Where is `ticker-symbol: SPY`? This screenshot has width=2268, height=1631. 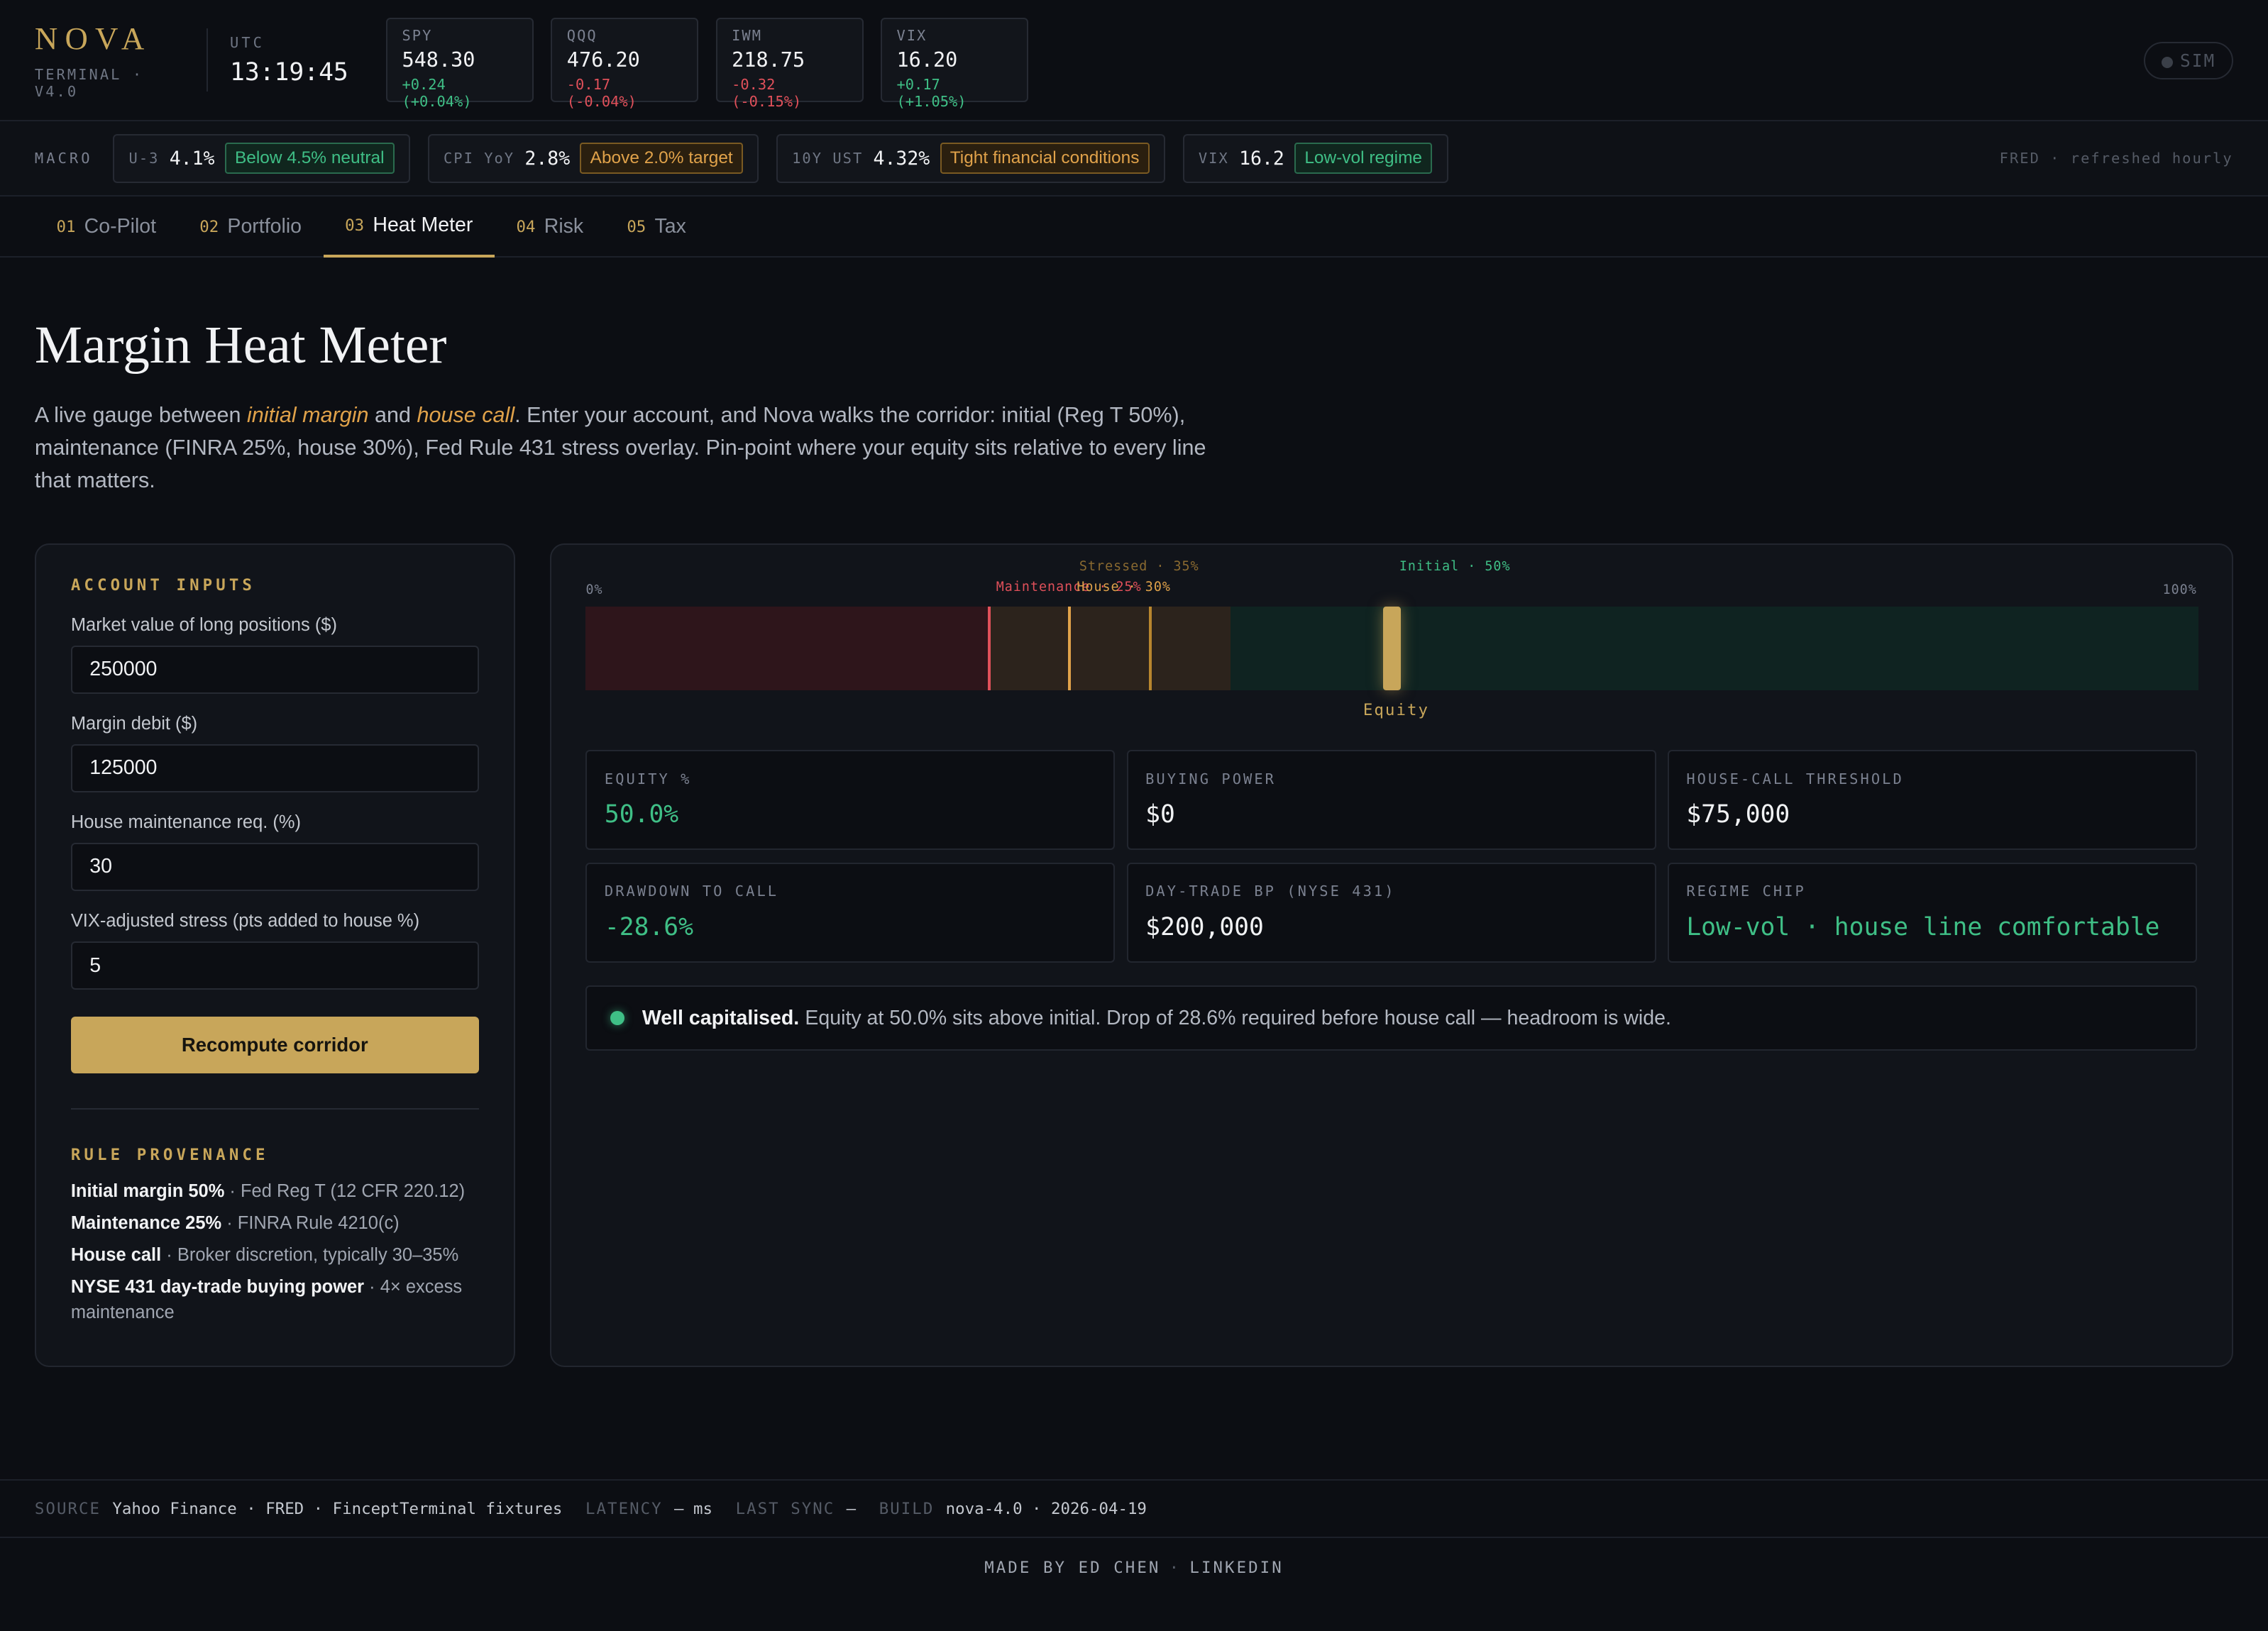
ticker-symbol: SPY is located at coordinates (417, 35).